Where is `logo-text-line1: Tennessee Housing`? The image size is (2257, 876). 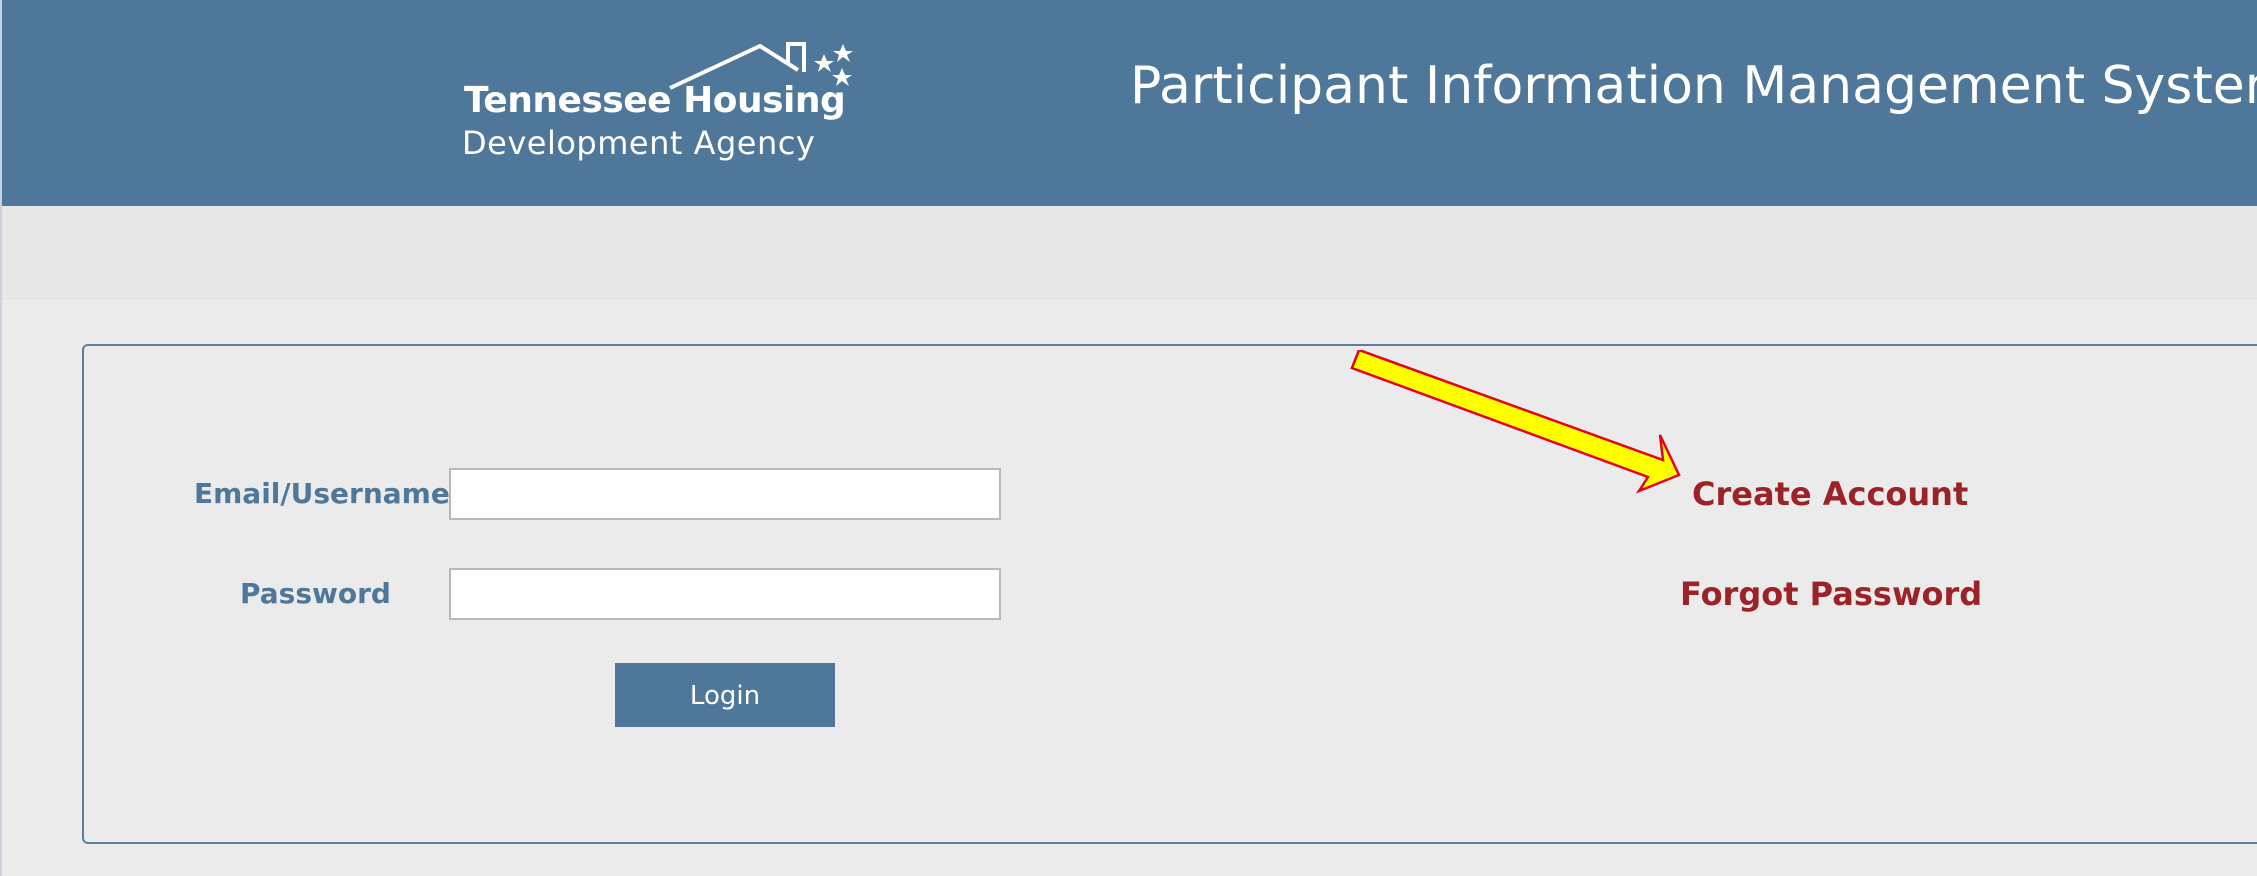
logo-text-line1: Tennessee Housing is located at coordinates (655, 100).